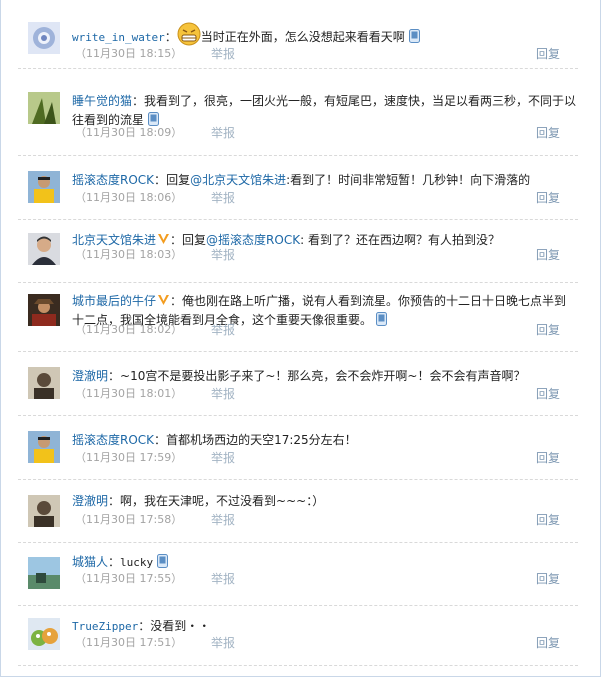 This screenshot has width=601, height=678. What do you see at coordinates (129, 457) in the screenshot?
I see `comment-time: （11月30日 17:59）` at bounding box center [129, 457].